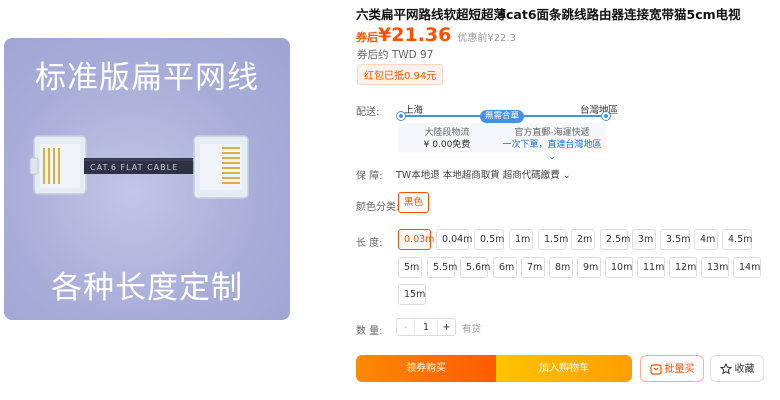 The height and width of the screenshot is (400, 780). What do you see at coordinates (706, 239) in the screenshot?
I see `length-option: 4m` at bounding box center [706, 239].